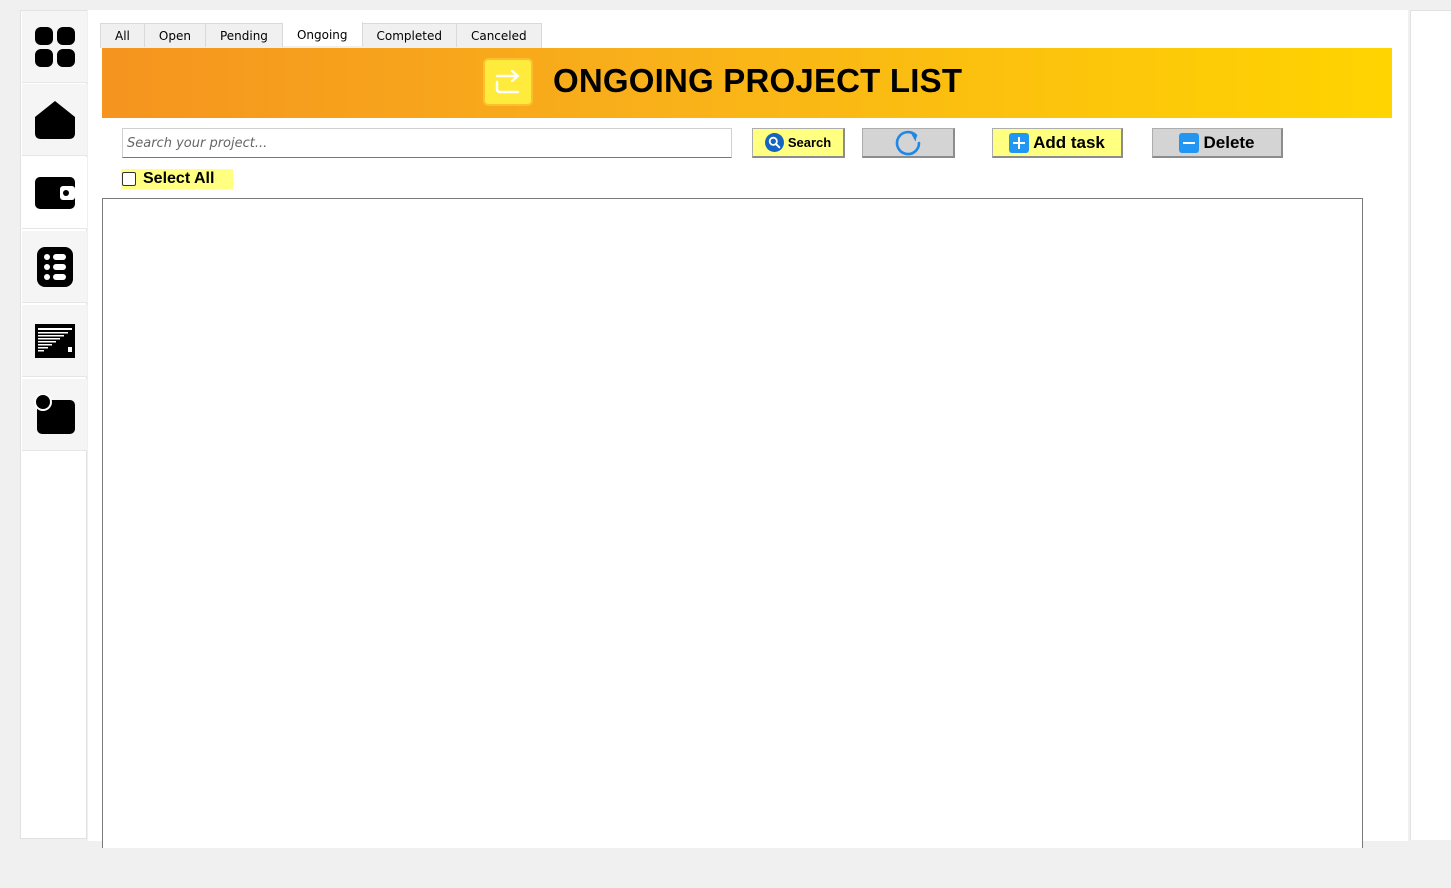 The height and width of the screenshot is (888, 1451). I want to click on wallet-icon, so click(54, 192).